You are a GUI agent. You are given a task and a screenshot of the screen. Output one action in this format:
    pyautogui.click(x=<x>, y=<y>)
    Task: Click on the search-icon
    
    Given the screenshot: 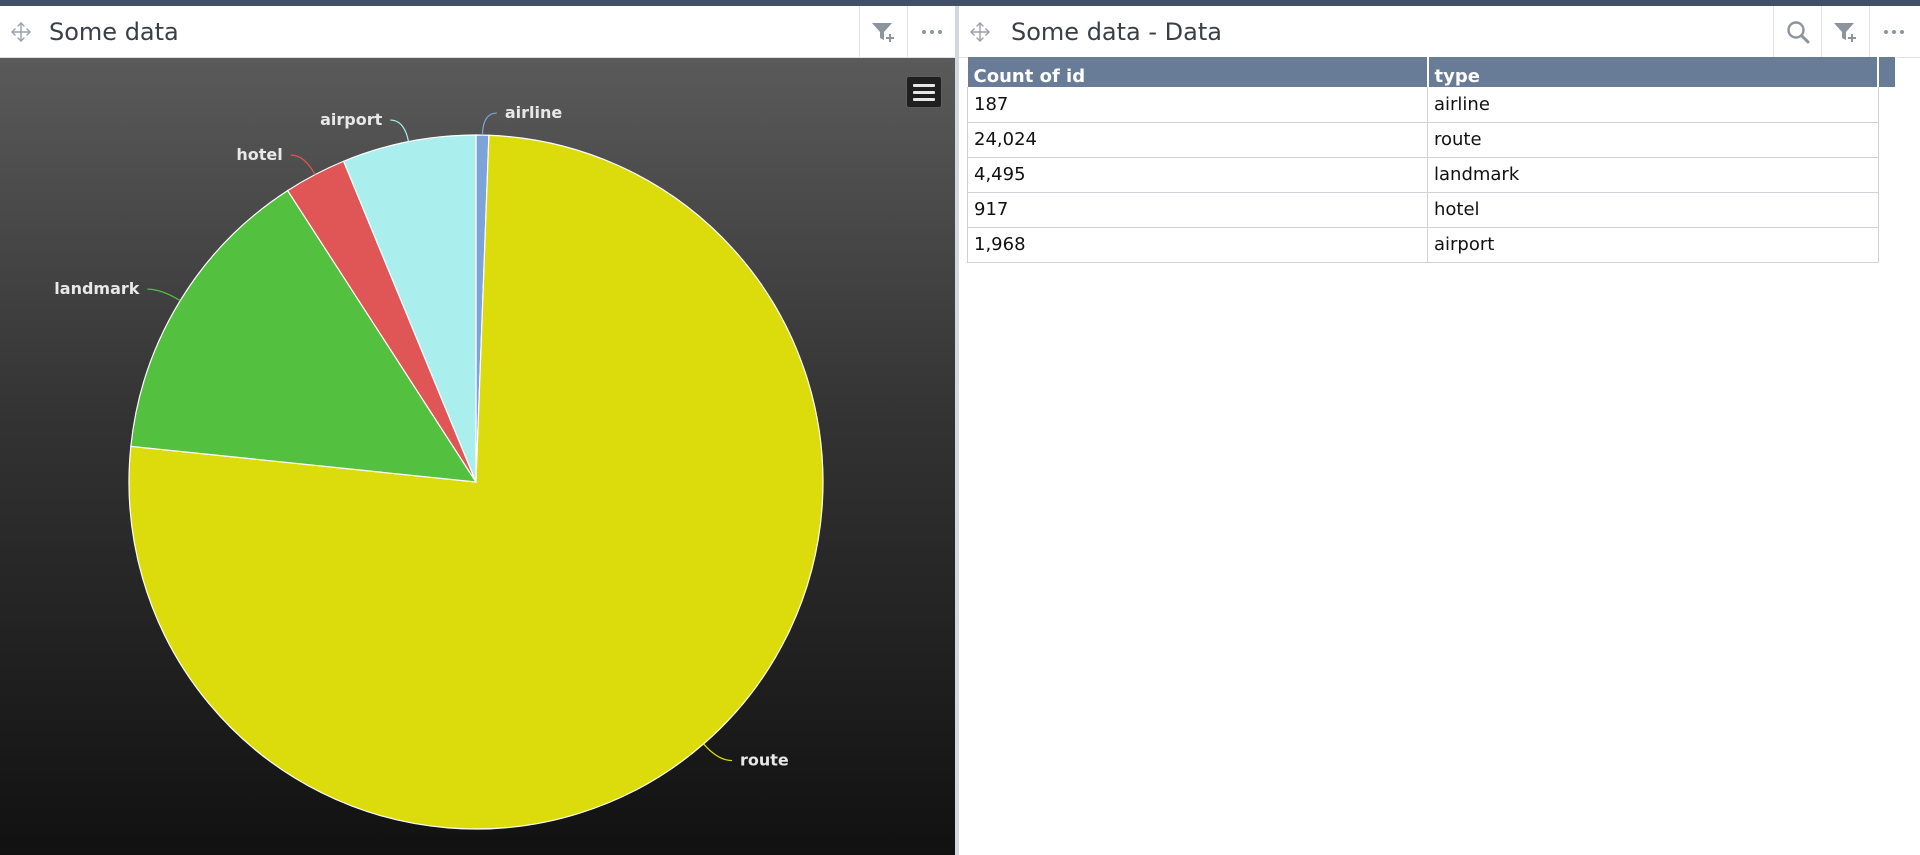 What is the action you would take?
    pyautogui.click(x=1798, y=31)
    